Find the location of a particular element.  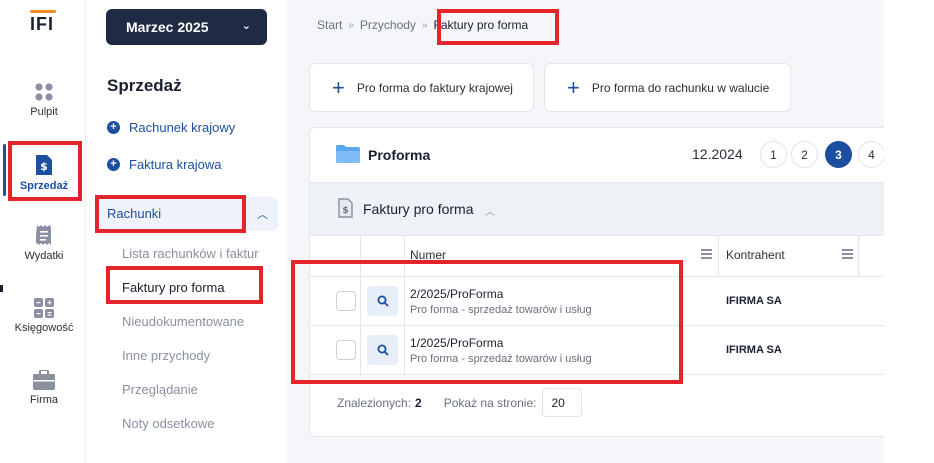

subsection-title: Faktury pro forma is located at coordinates (418, 209).